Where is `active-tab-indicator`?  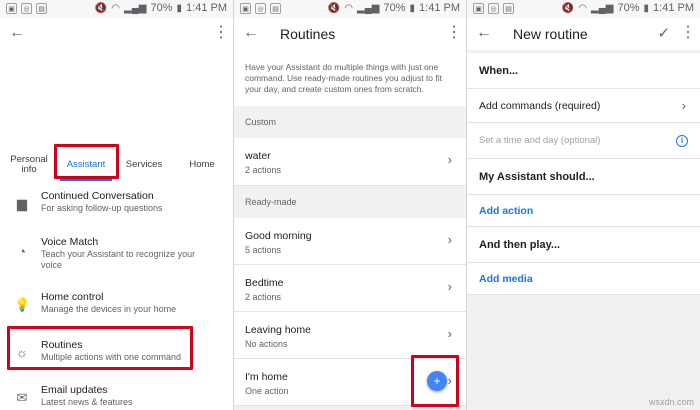
active-tab-indicator is located at coordinates (86, 180).